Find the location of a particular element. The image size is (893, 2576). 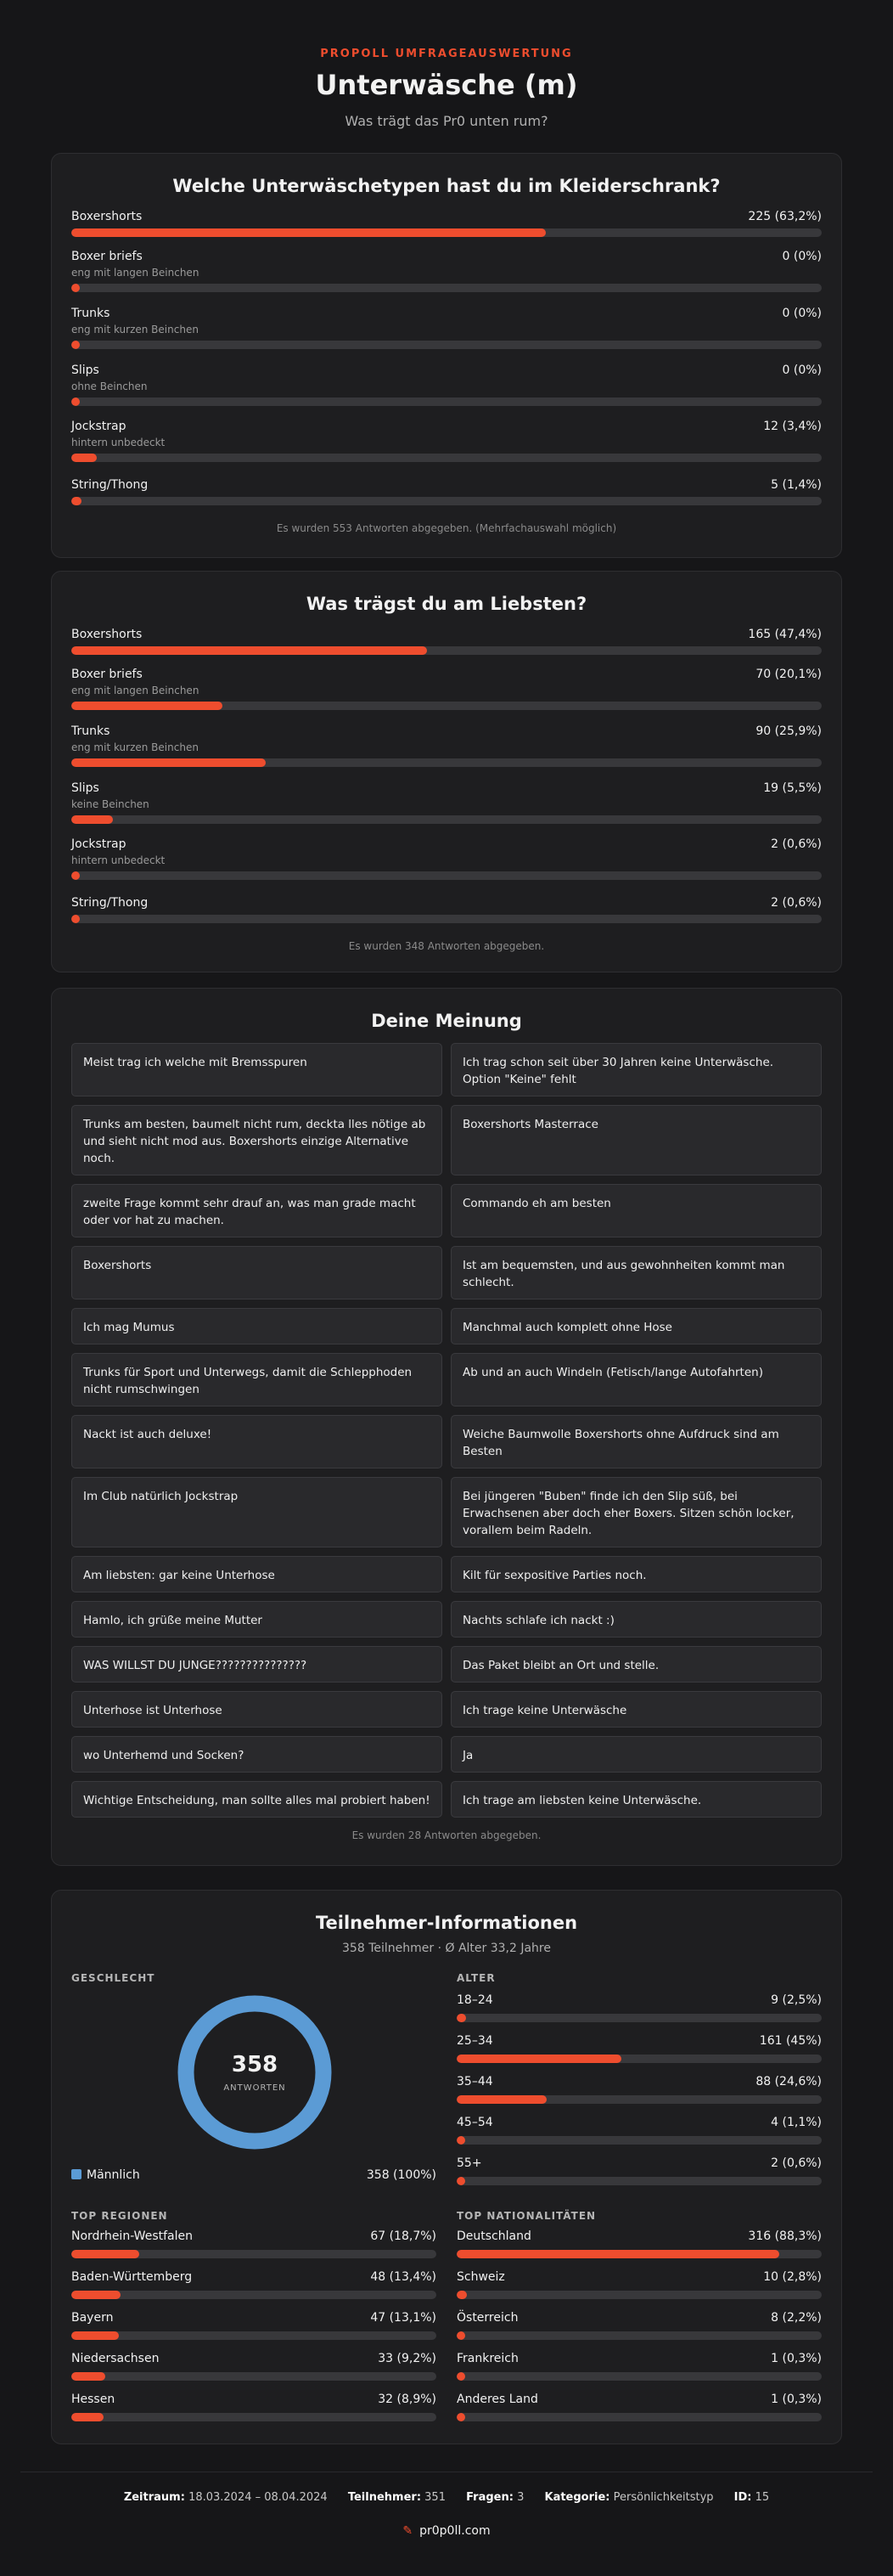

metric-row: Deutschland 316 (88,3%) is located at coordinates (639, 2243).